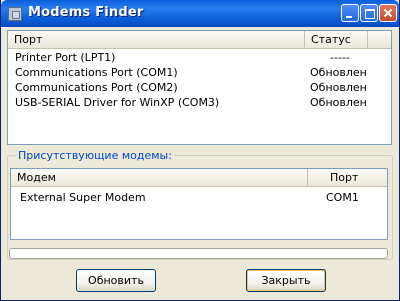  What do you see at coordinates (117, 102) in the screenshot?
I see `port-name: USB-SERIAL Driver for WinXP (COM3)` at bounding box center [117, 102].